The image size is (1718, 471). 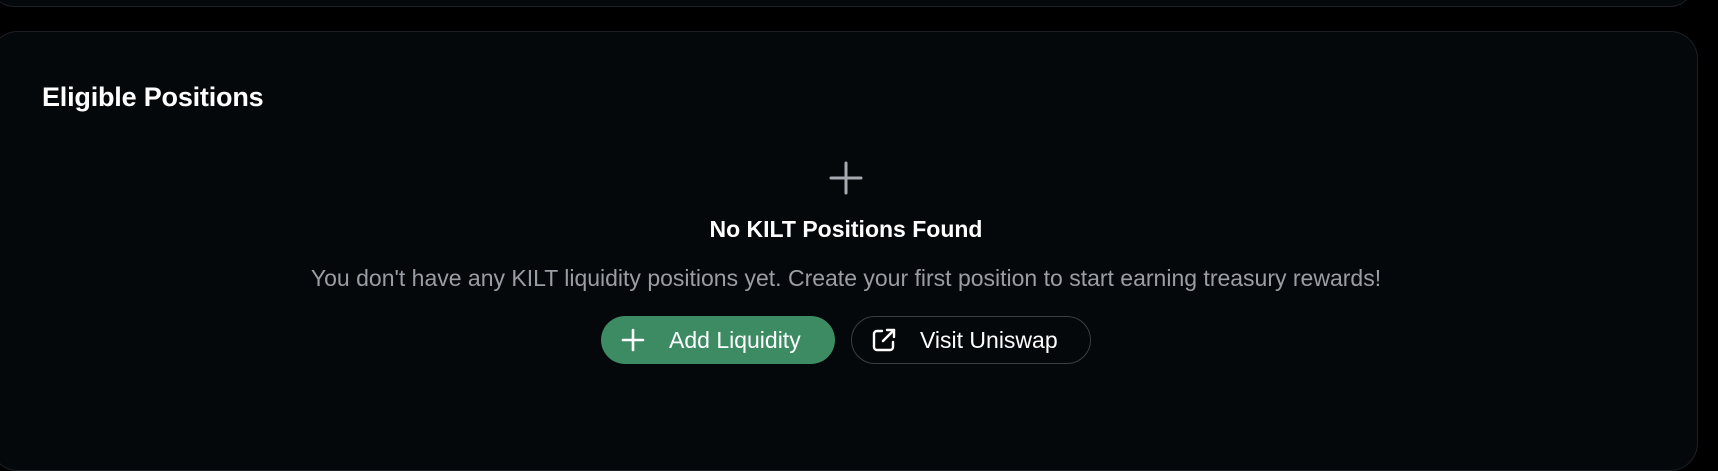 I want to click on add-liquidity-button: Add Liquidity, so click(x=718, y=340).